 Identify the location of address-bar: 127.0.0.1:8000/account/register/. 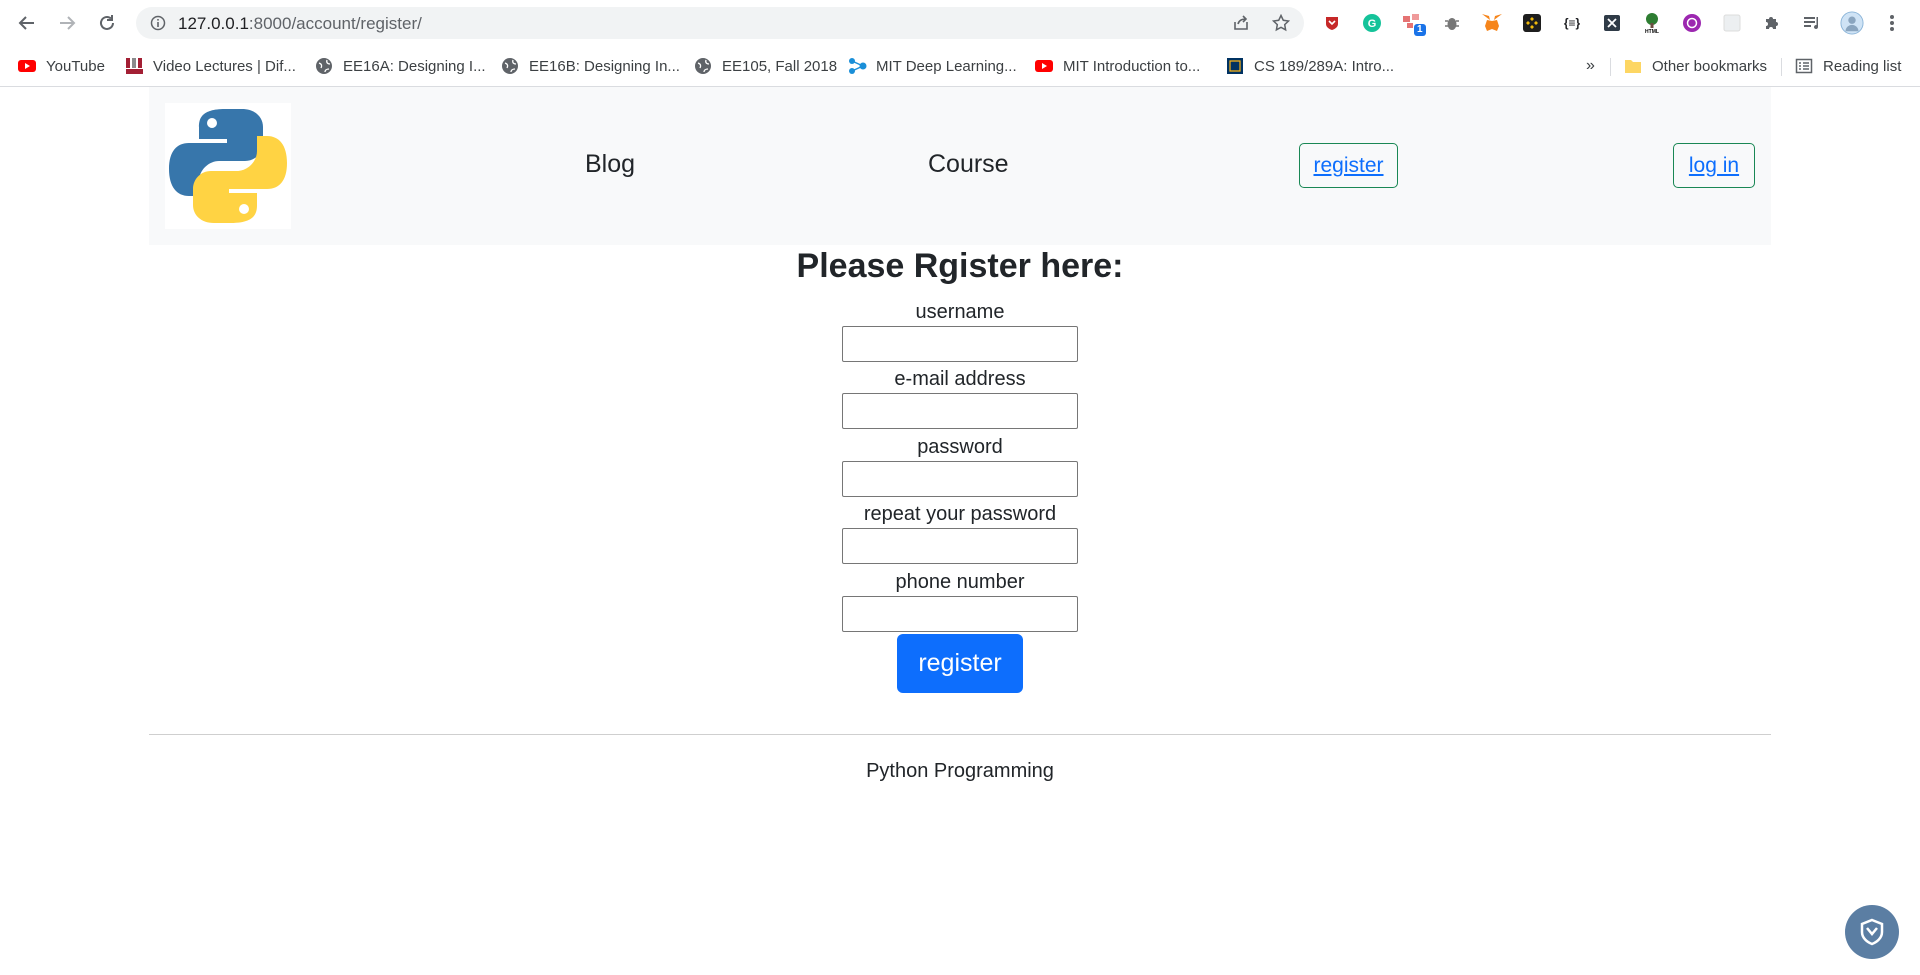
(720, 23).